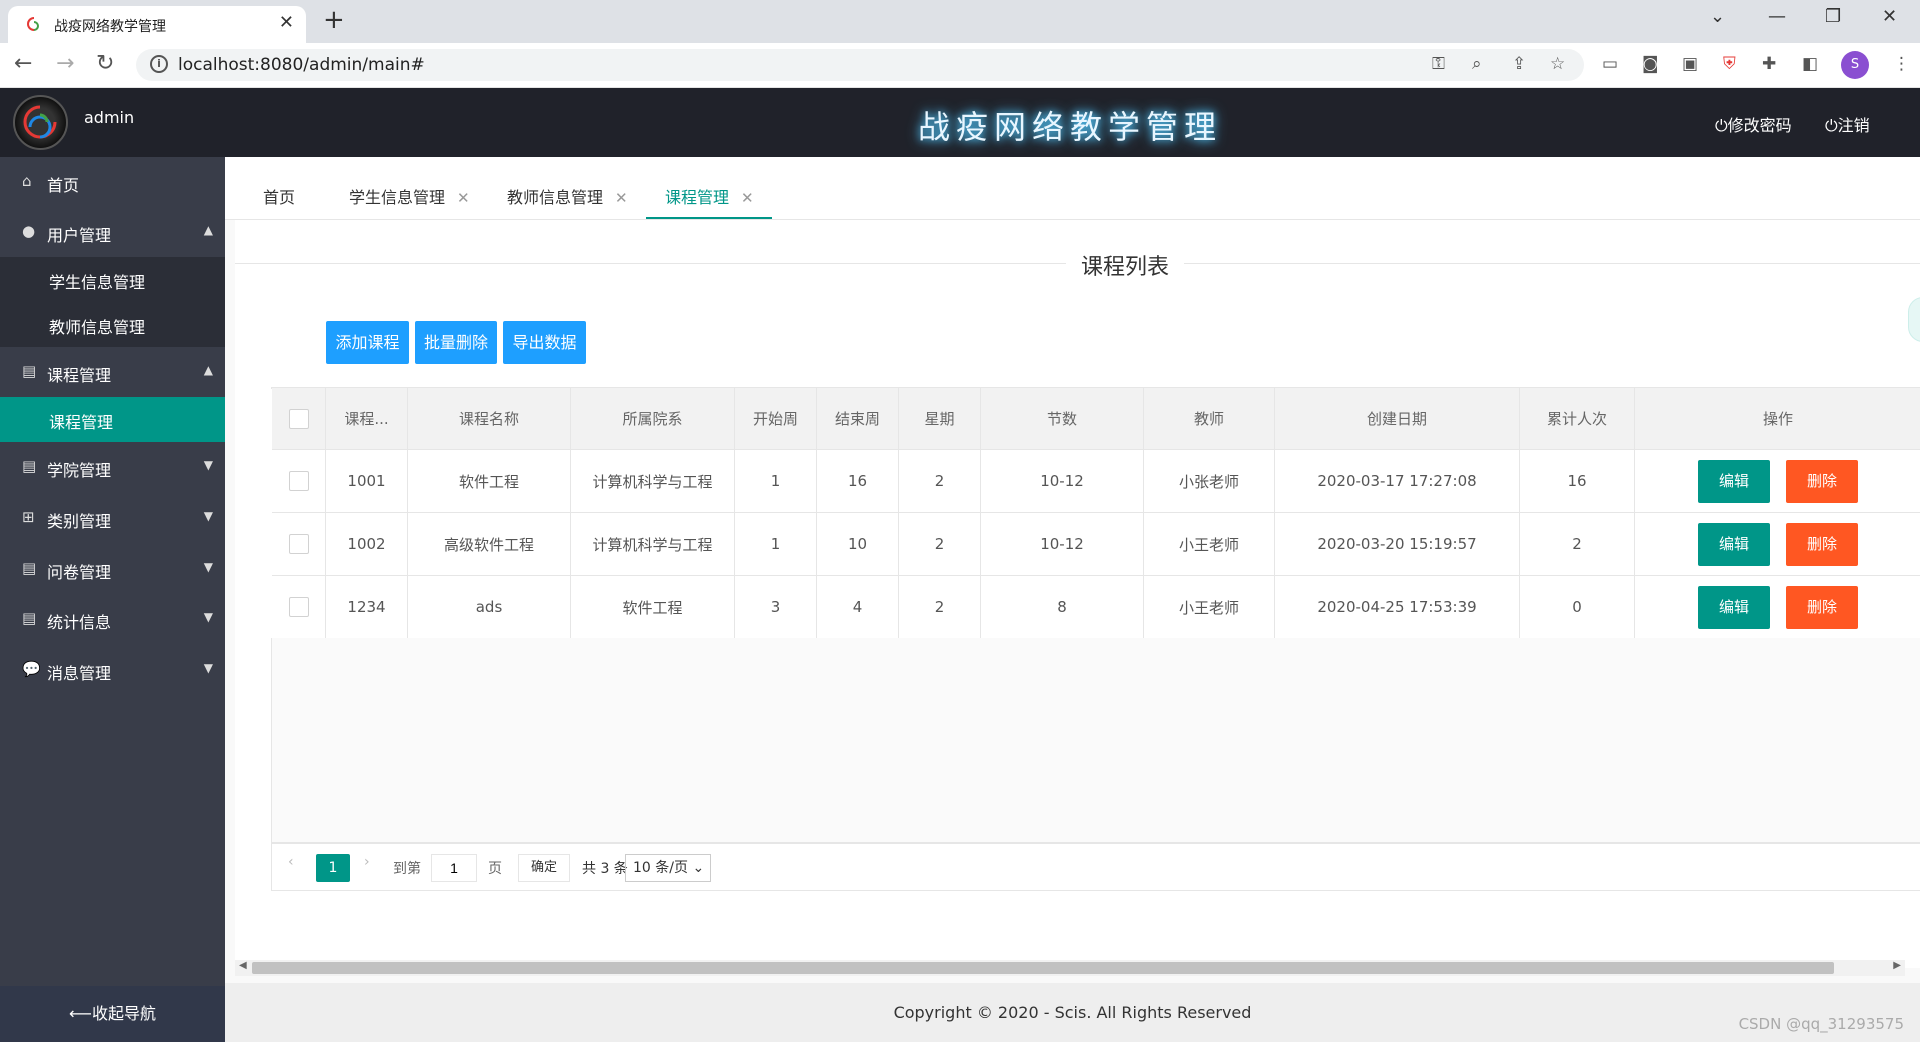 The width and height of the screenshot is (1920, 1042). I want to click on site-info-icon: i, so click(159, 64).